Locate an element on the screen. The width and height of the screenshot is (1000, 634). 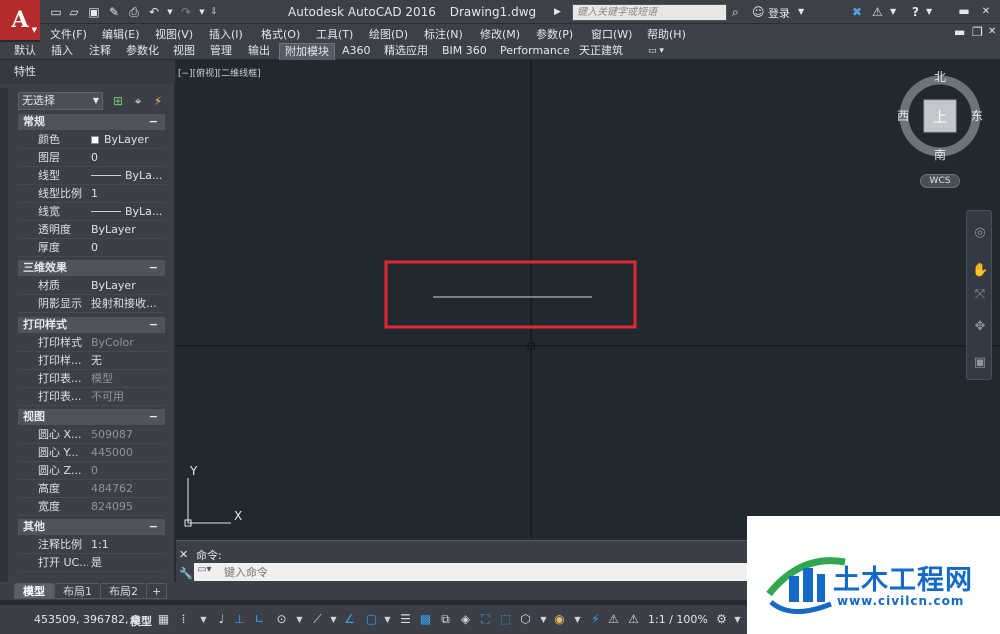
property-row: 打印样式 ByColor is located at coordinates (91, 343).